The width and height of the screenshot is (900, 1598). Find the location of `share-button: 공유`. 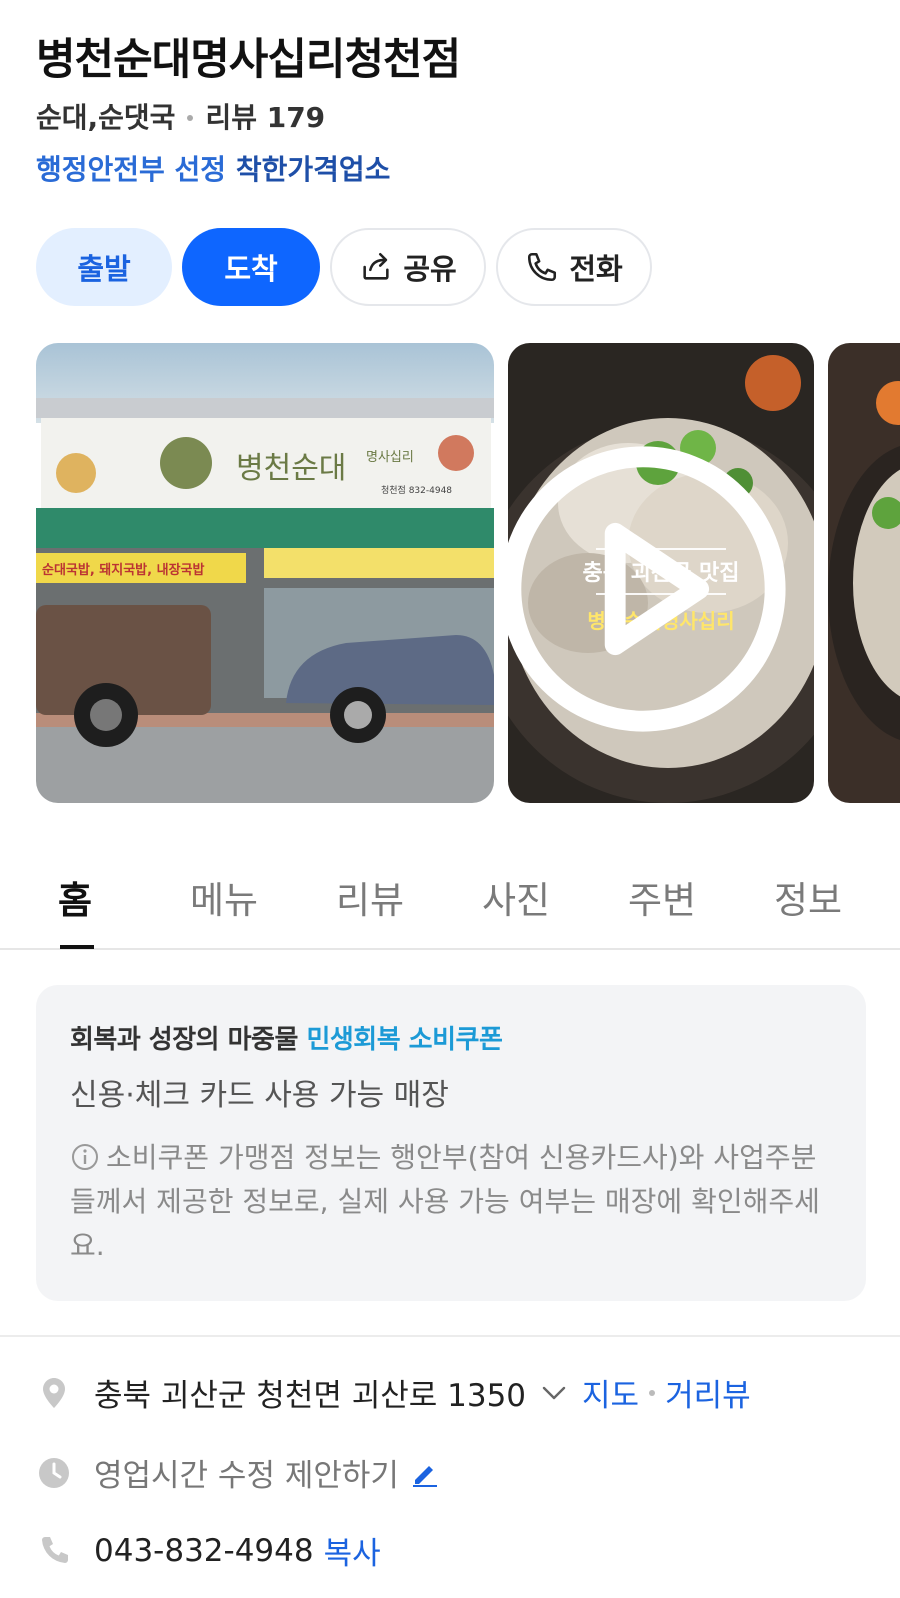

share-button: 공유 is located at coordinates (408, 267).